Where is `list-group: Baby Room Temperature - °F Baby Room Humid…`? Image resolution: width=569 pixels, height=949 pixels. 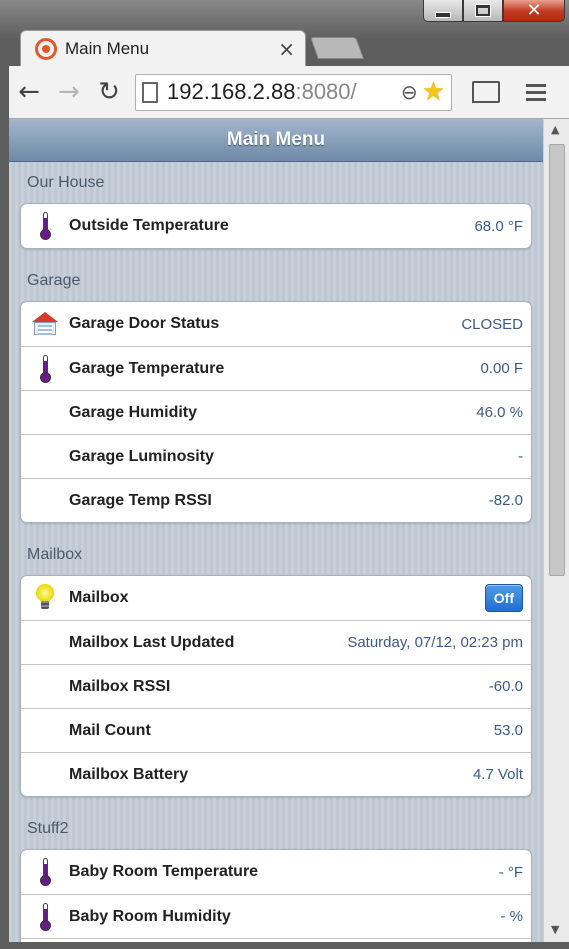 list-group: Baby Room Temperature - °F Baby Room Humid… is located at coordinates (276, 895).